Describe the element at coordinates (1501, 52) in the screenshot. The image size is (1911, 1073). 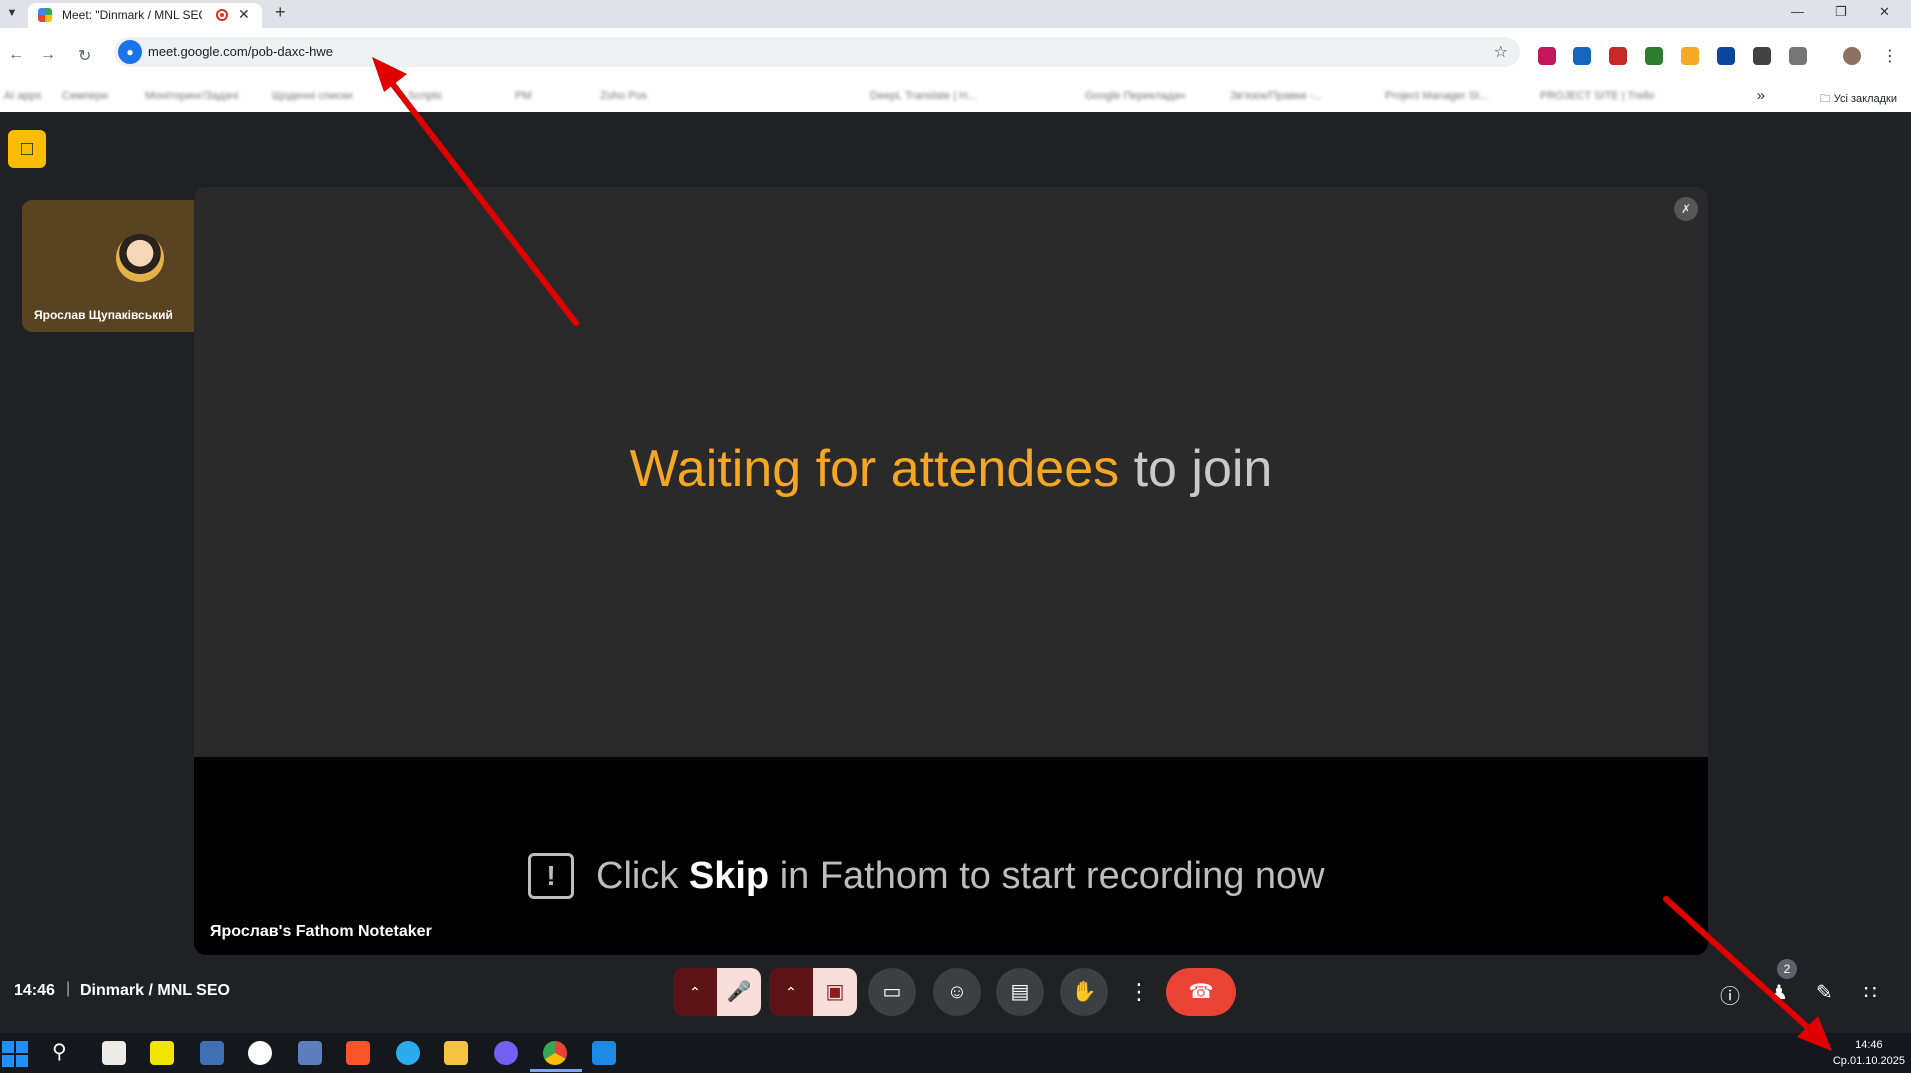
I see `bookmark-star-icon: ☆` at that location.